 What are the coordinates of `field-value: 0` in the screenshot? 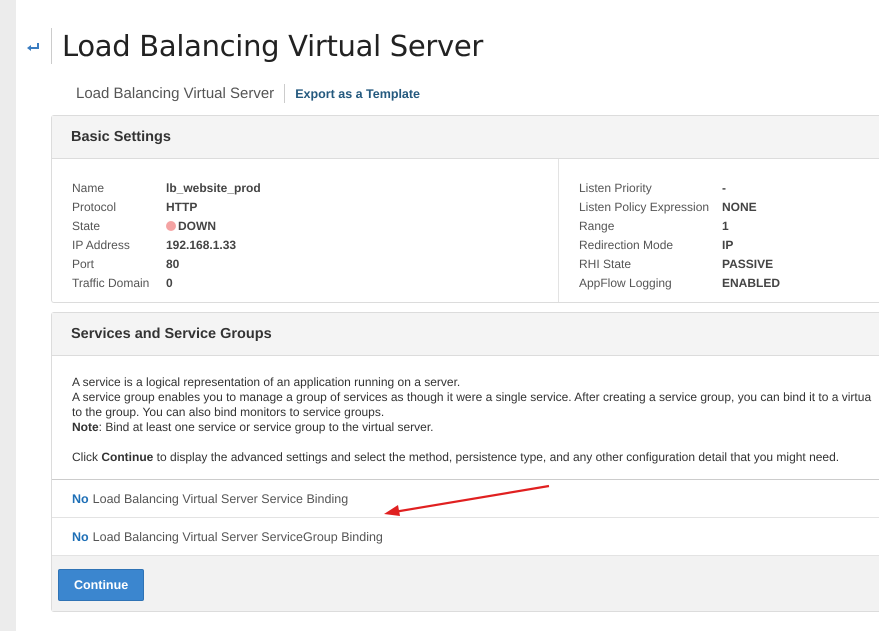 It's located at (169, 283).